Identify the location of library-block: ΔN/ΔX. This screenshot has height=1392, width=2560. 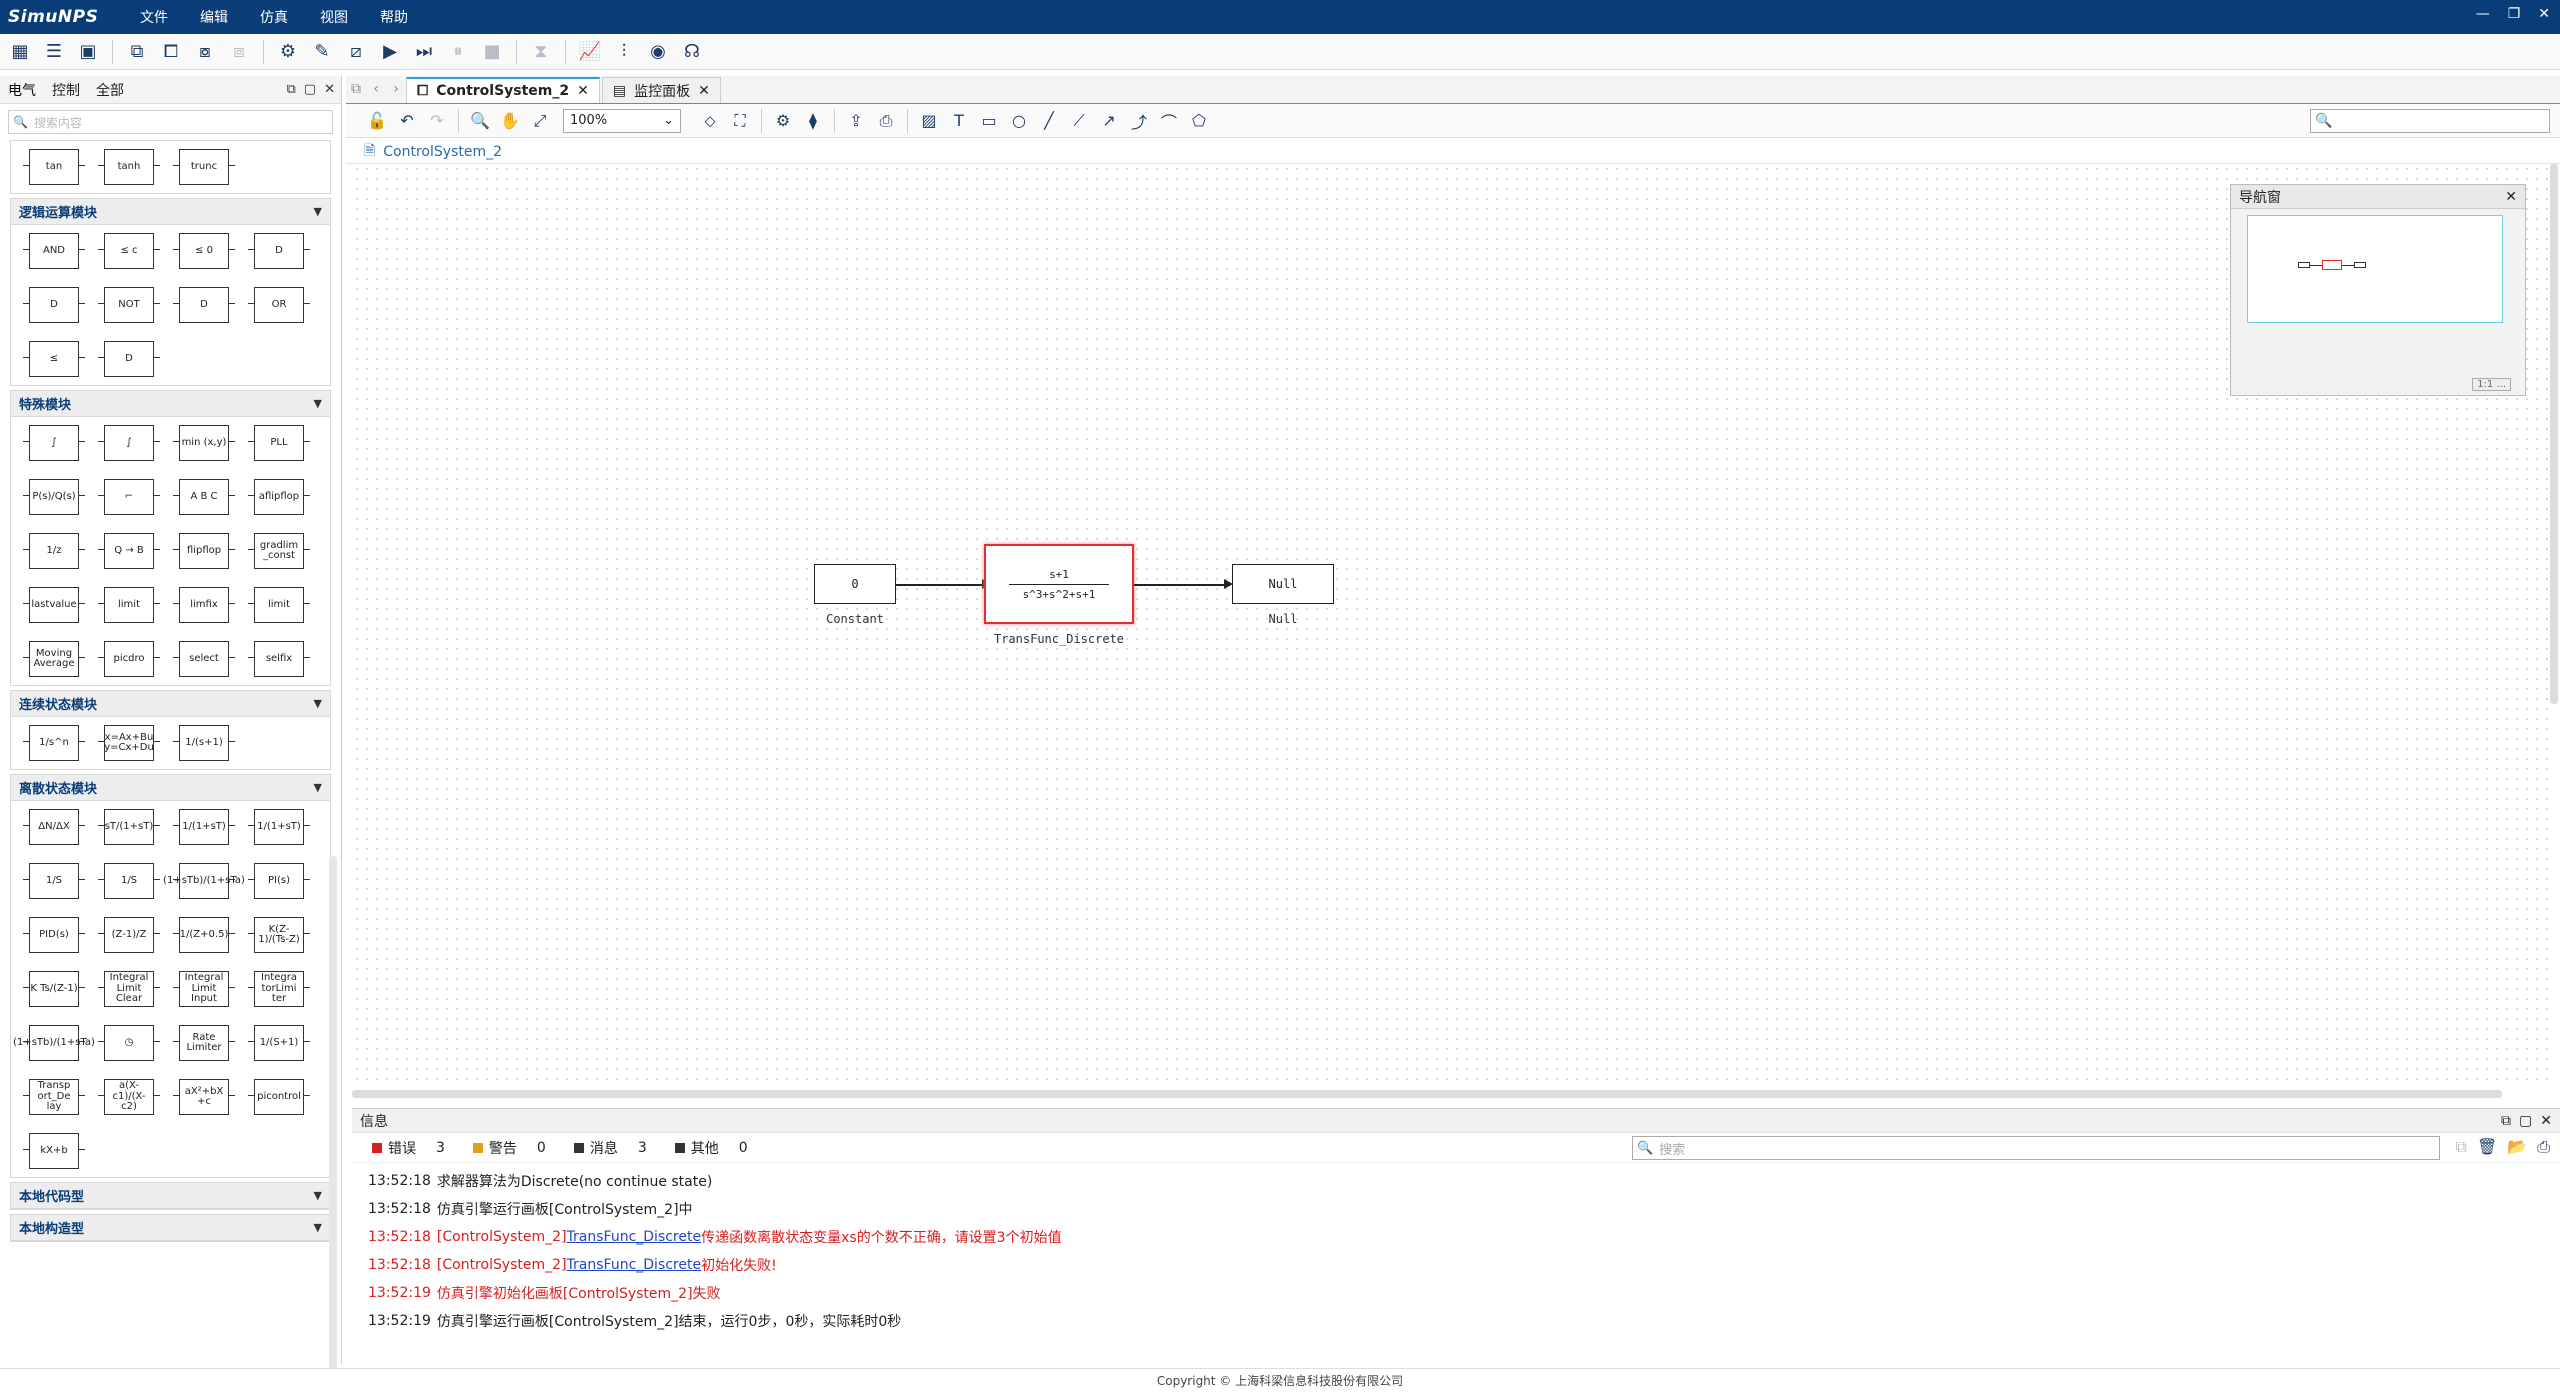
(54, 827).